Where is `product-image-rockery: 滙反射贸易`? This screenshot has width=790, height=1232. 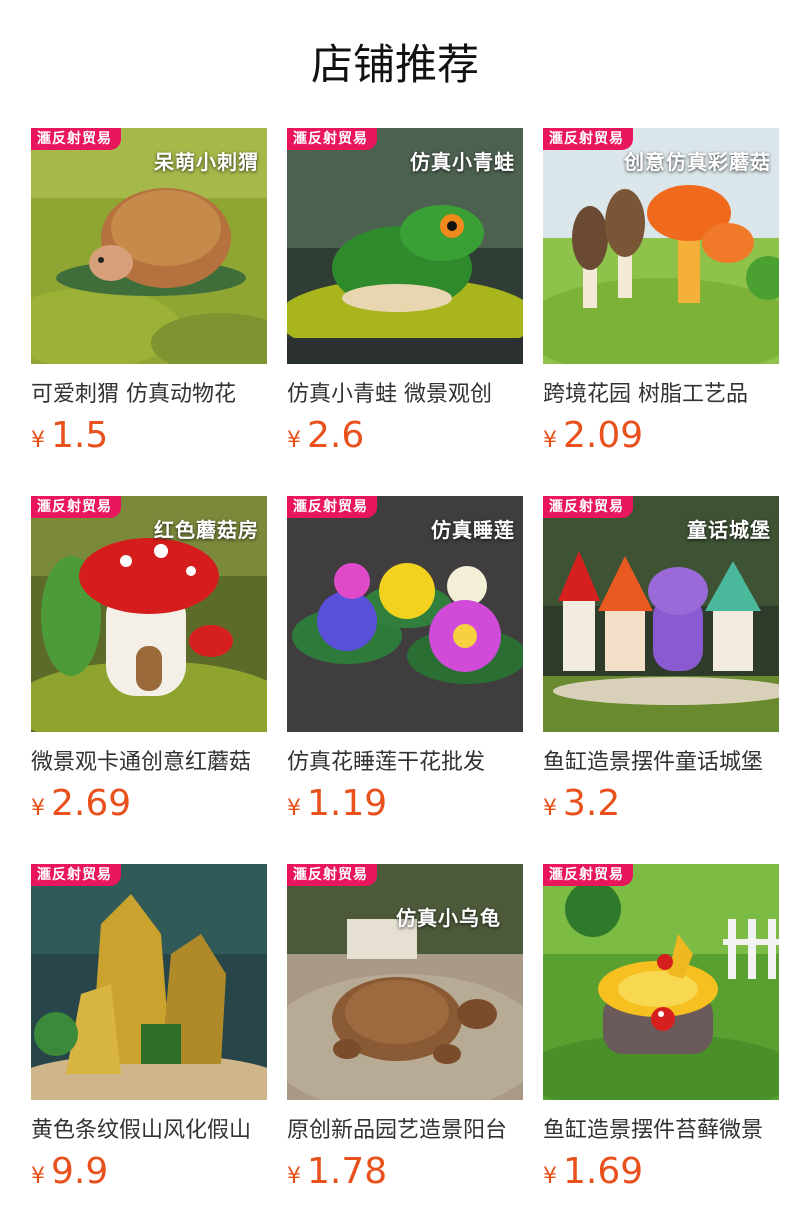 product-image-rockery: 滙反射贸易 is located at coordinates (149, 982).